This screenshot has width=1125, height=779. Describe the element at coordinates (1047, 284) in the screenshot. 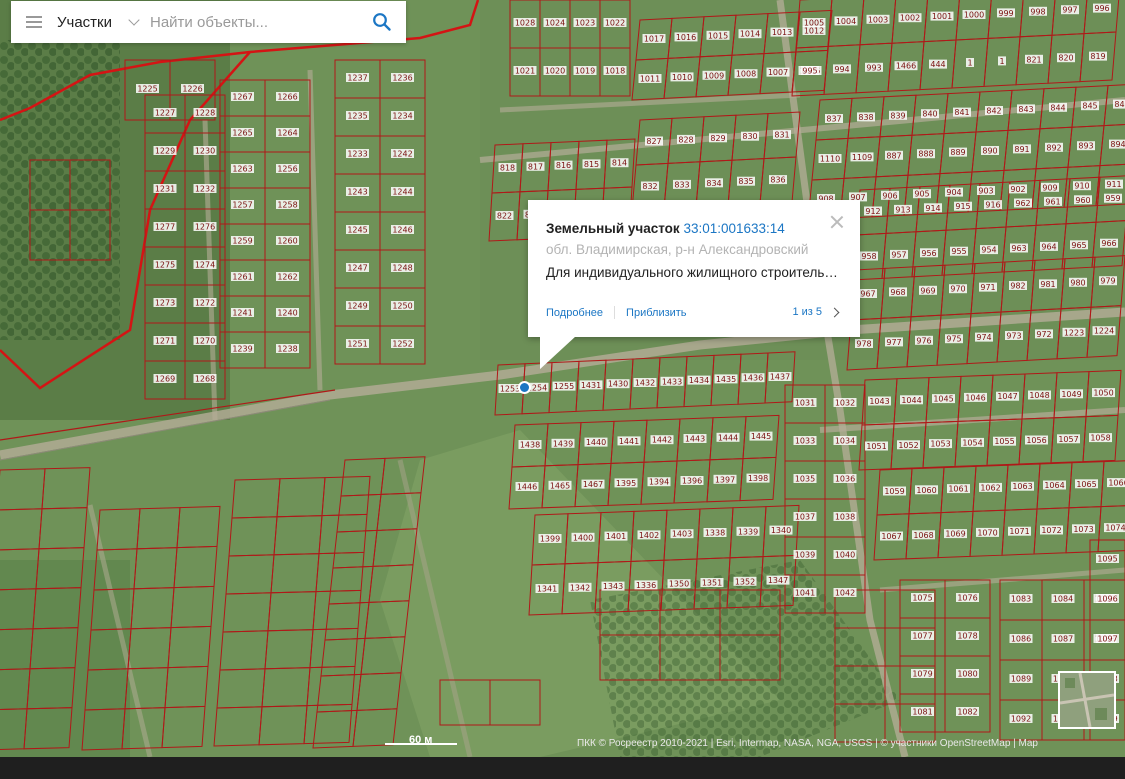

I see `parcel-number: 981` at that location.